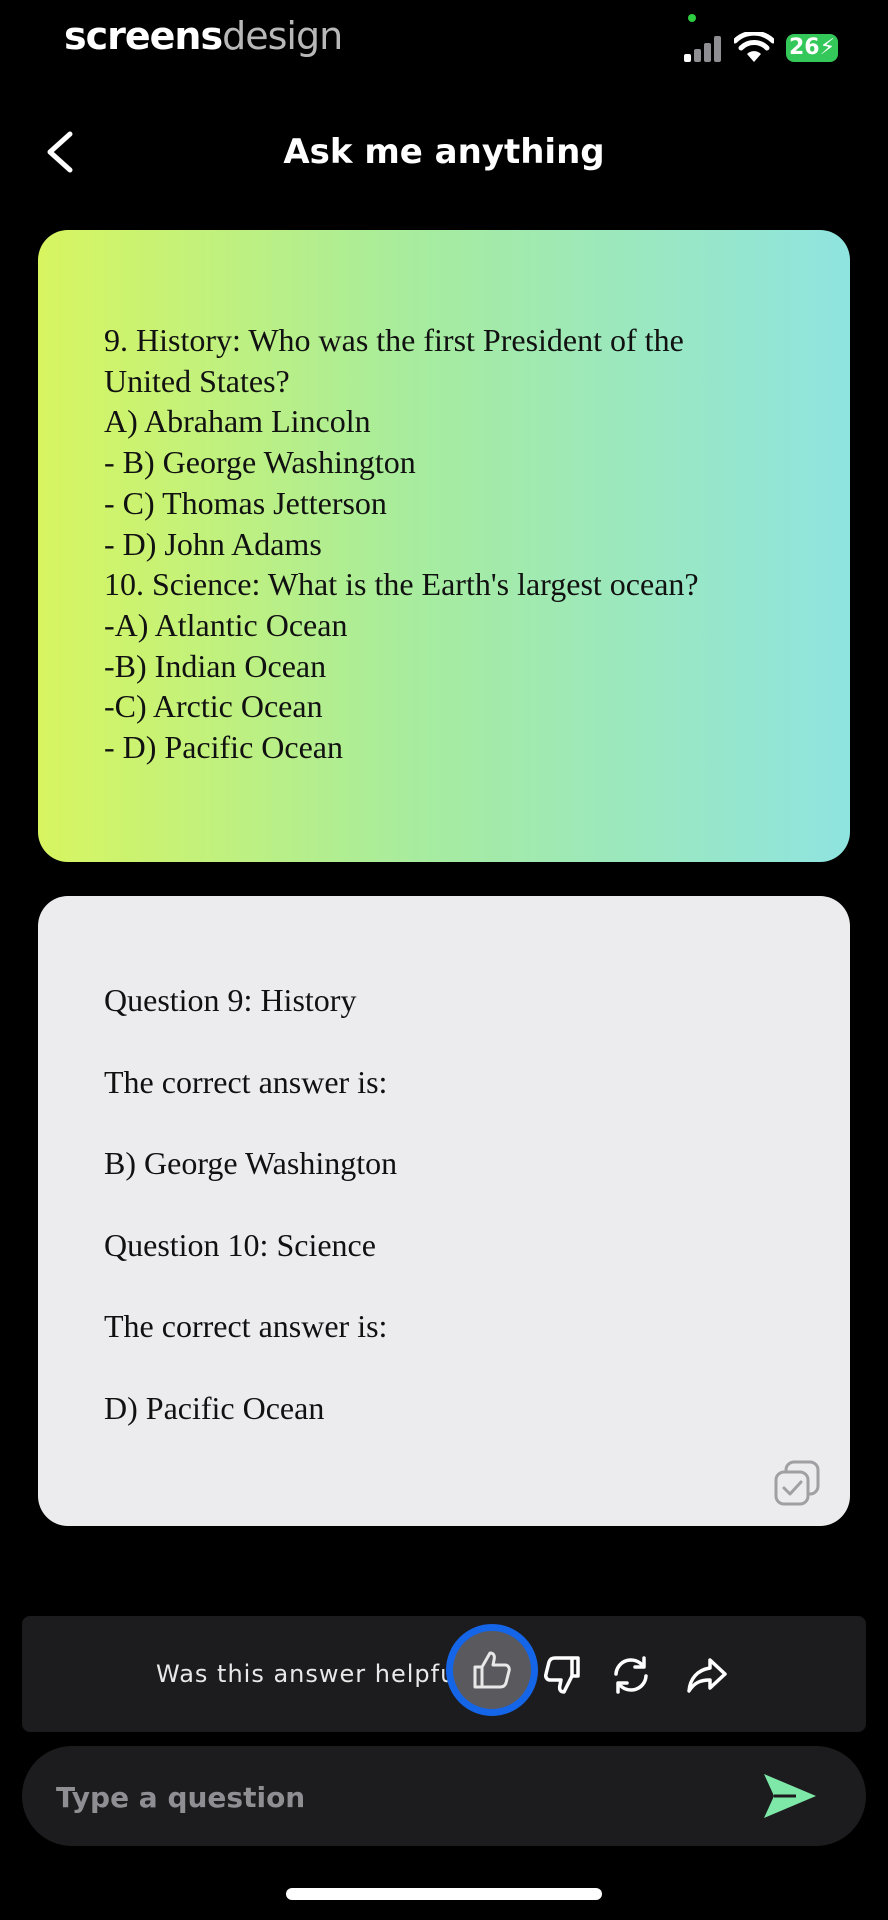 Image resolution: width=888 pixels, height=1920 pixels. I want to click on brand-primary: screens, so click(143, 36).